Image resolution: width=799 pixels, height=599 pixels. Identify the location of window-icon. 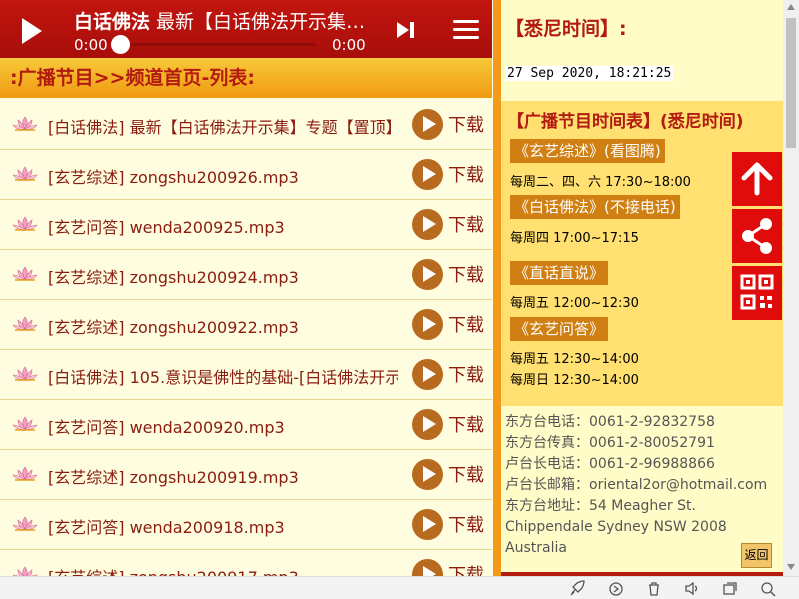
(730, 588).